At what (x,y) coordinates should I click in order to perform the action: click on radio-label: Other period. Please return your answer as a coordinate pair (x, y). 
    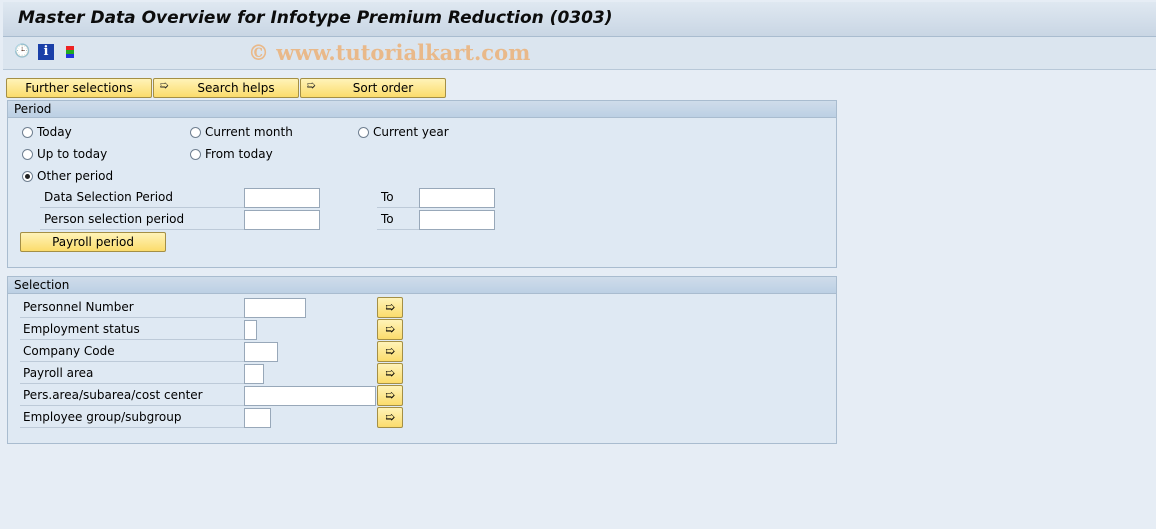
    Looking at the image, I should click on (75, 176).